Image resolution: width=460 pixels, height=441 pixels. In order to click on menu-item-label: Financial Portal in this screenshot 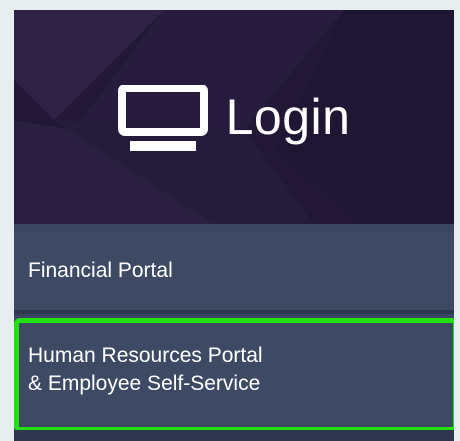, I will do `click(100, 270)`.